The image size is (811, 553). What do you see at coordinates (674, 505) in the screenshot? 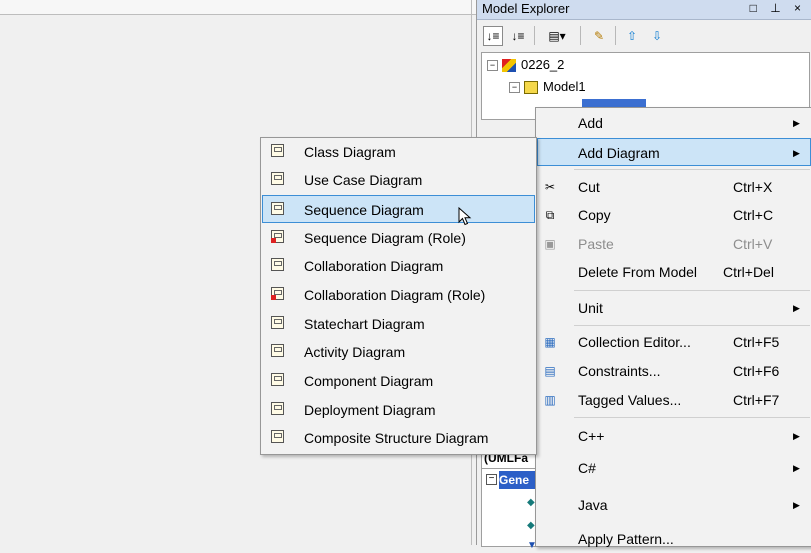
I see `menu-item-java: Java ▶` at bounding box center [674, 505].